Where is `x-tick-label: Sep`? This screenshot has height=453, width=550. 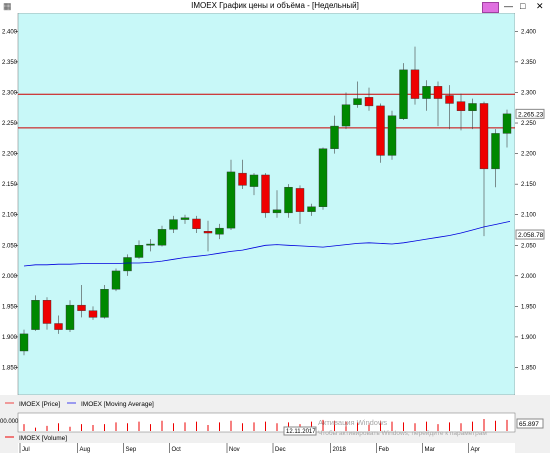
x-tick-label: Sep is located at coordinates (131, 450).